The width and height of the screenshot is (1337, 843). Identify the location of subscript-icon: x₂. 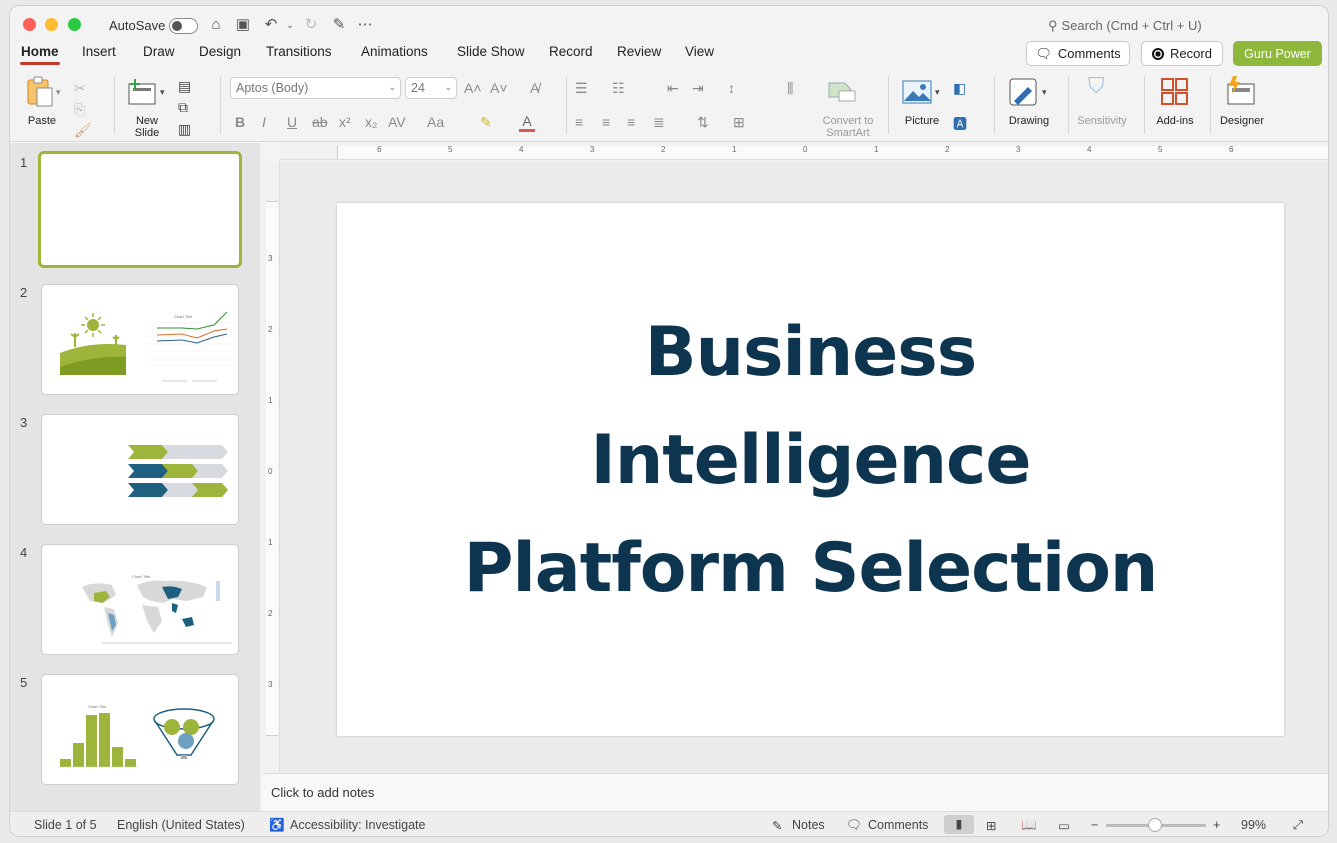
(371, 122).